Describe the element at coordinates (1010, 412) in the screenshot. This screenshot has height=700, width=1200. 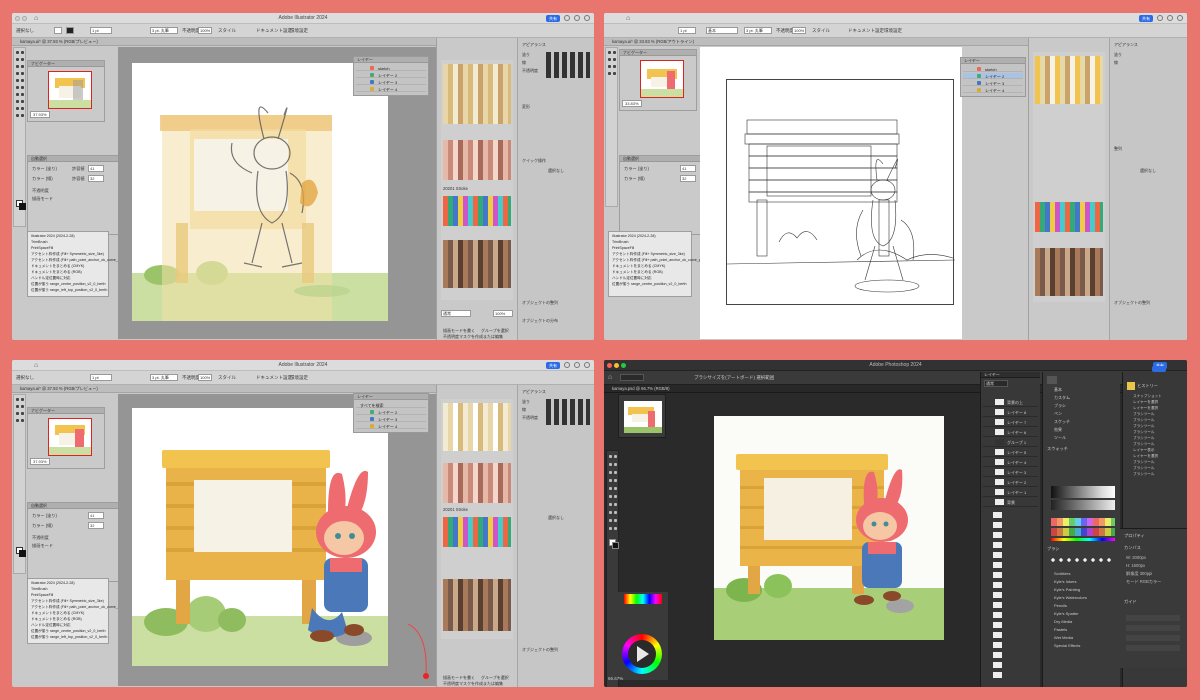
I see `ps-layer-row: レイヤー 8` at that location.